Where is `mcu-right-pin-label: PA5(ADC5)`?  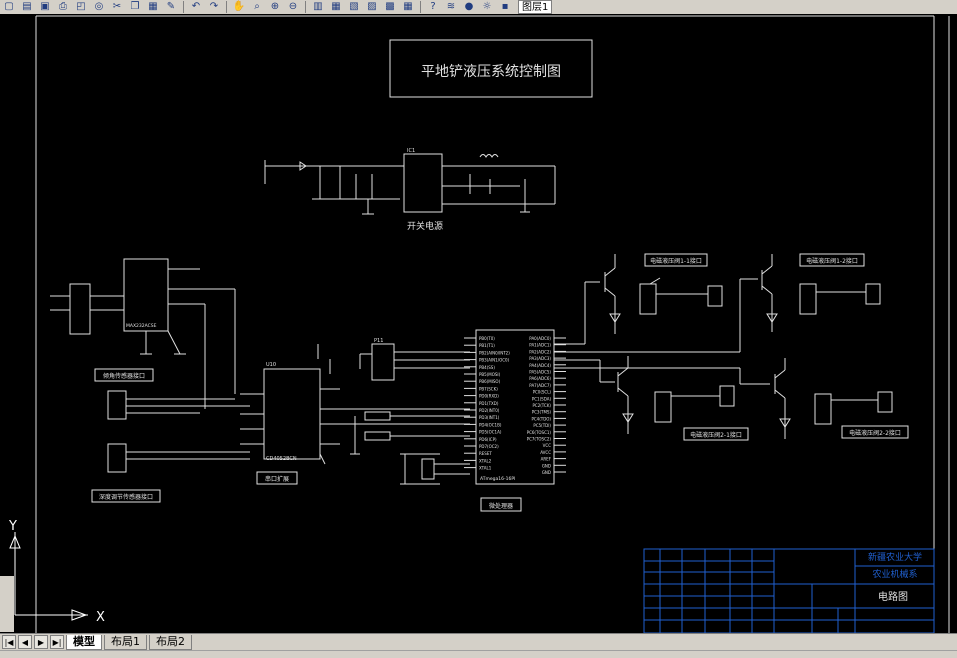
mcu-right-pin-label: PA5(ADC5) is located at coordinates (540, 372).